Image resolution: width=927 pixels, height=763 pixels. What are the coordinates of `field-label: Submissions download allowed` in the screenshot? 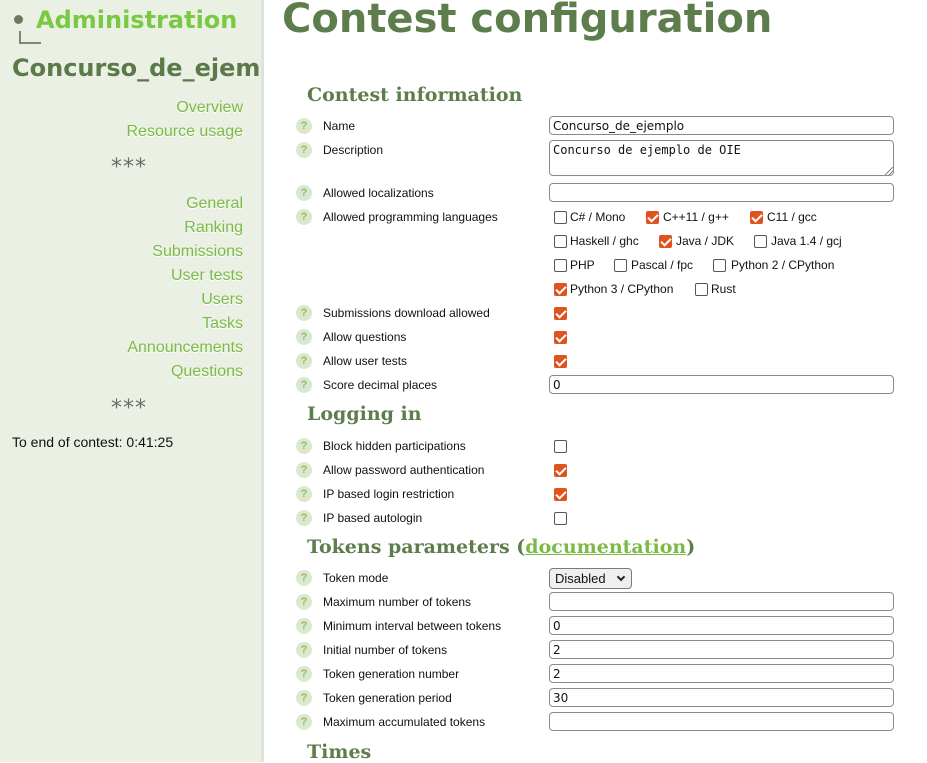 It's located at (406, 313).